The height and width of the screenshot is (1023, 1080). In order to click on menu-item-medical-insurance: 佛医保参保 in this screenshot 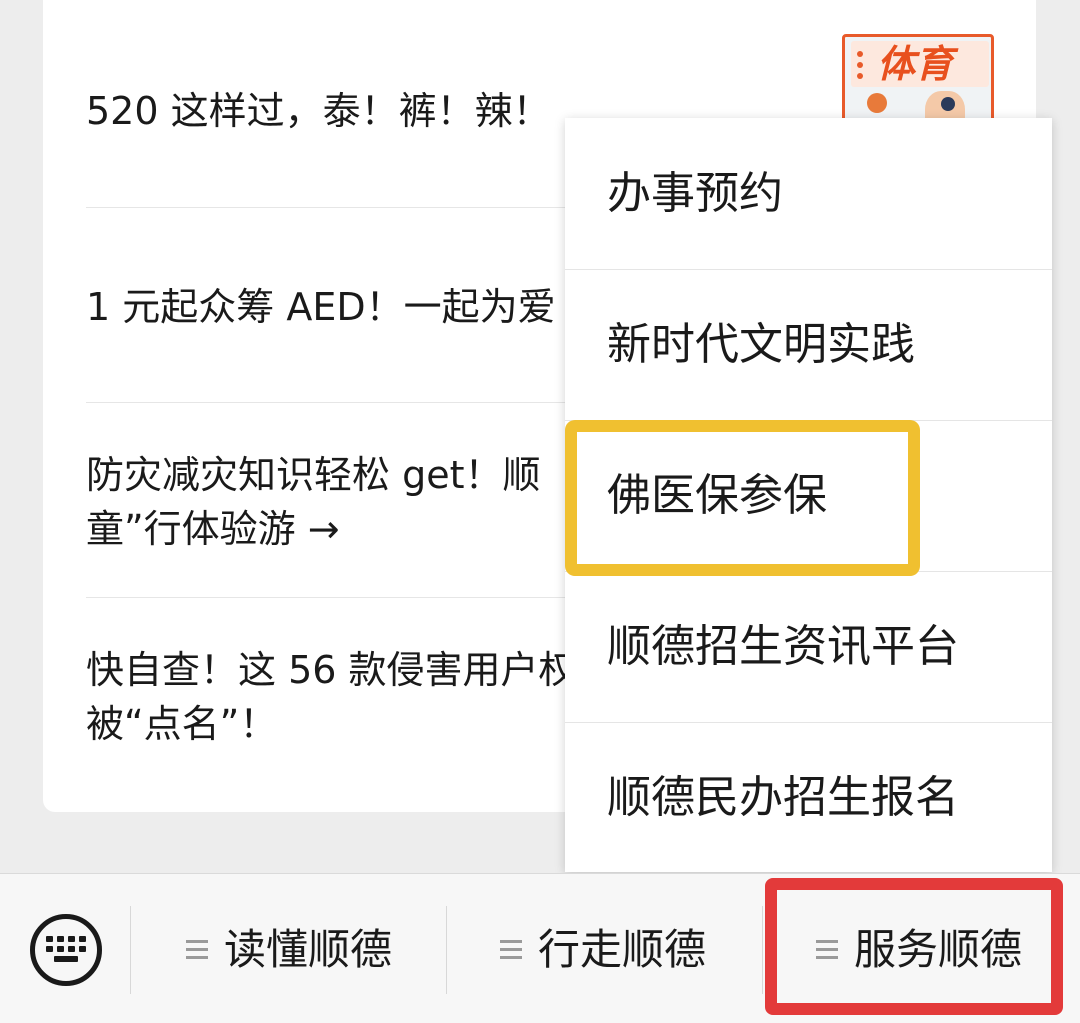, I will do `click(808, 496)`.